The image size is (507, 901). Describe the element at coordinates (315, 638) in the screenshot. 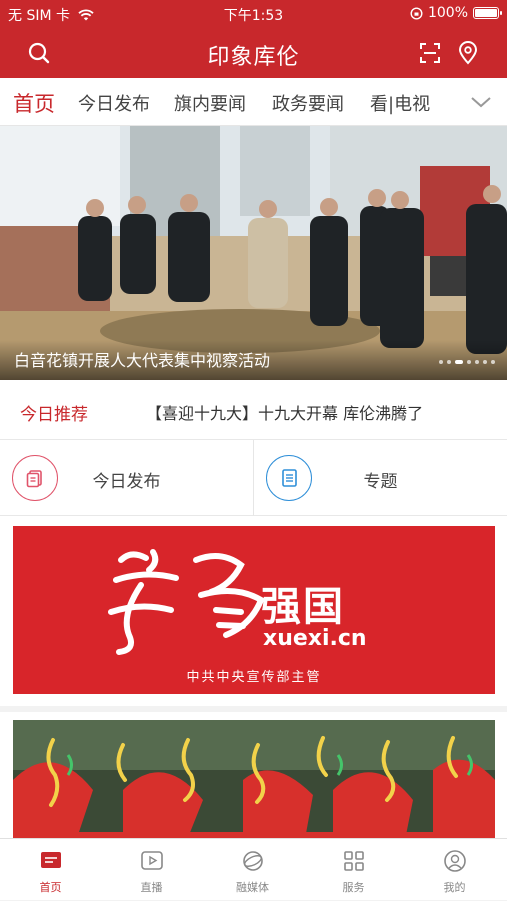

I see `xuexi-url: xuexi.cn` at that location.